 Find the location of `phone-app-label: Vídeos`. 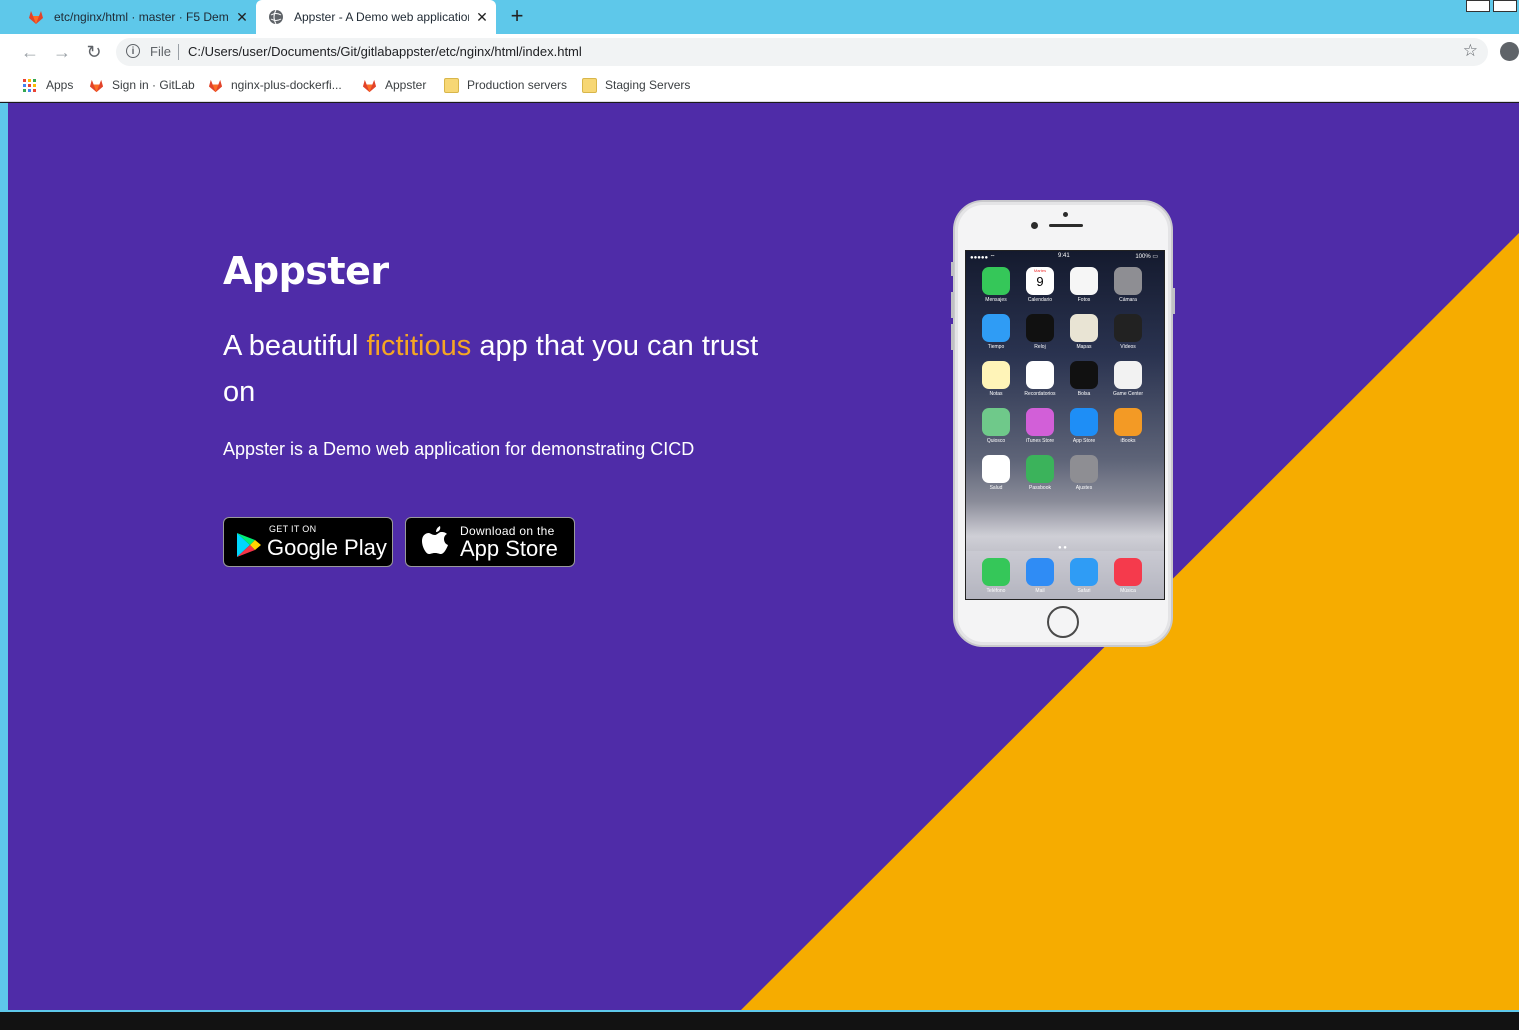

phone-app-label: Vídeos is located at coordinates (1128, 347).